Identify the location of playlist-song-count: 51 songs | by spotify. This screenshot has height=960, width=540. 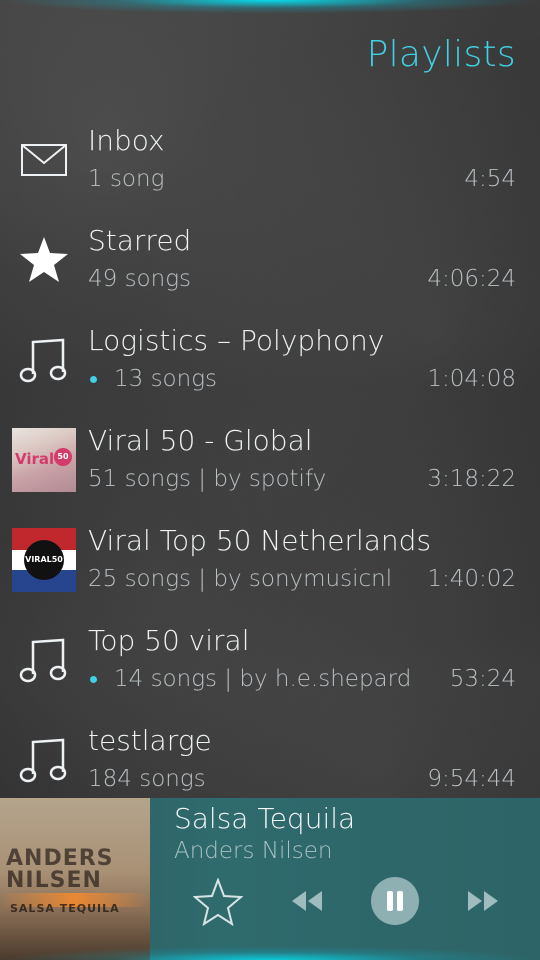
(207, 479).